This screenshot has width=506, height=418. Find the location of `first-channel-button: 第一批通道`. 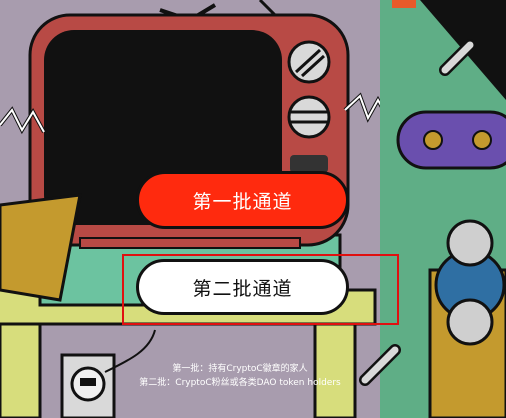

first-channel-button: 第一批通道 is located at coordinates (242, 200).